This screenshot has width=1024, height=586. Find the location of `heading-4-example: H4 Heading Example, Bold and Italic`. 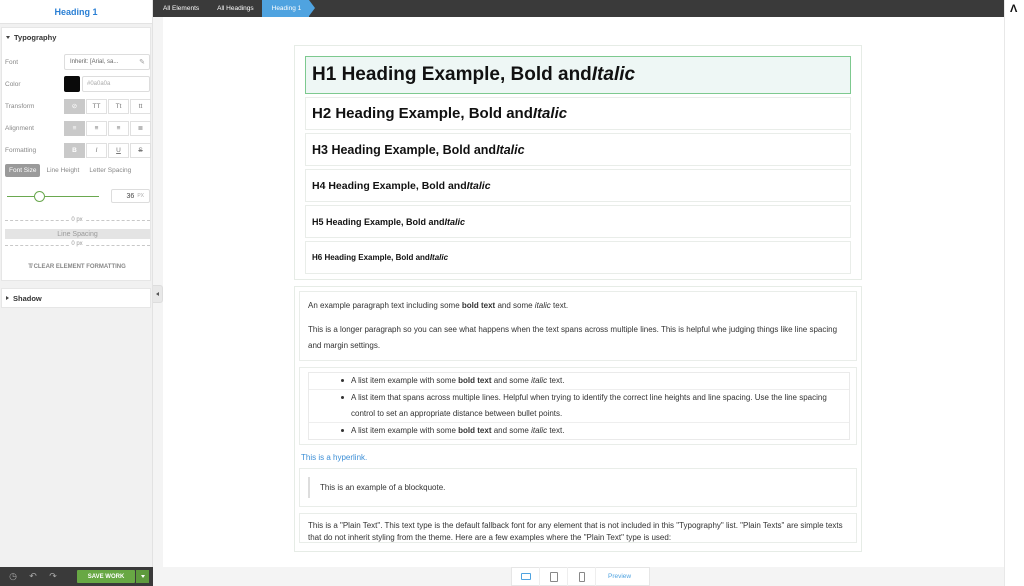

heading-4-example: H4 Heading Example, Bold and Italic is located at coordinates (578, 185).